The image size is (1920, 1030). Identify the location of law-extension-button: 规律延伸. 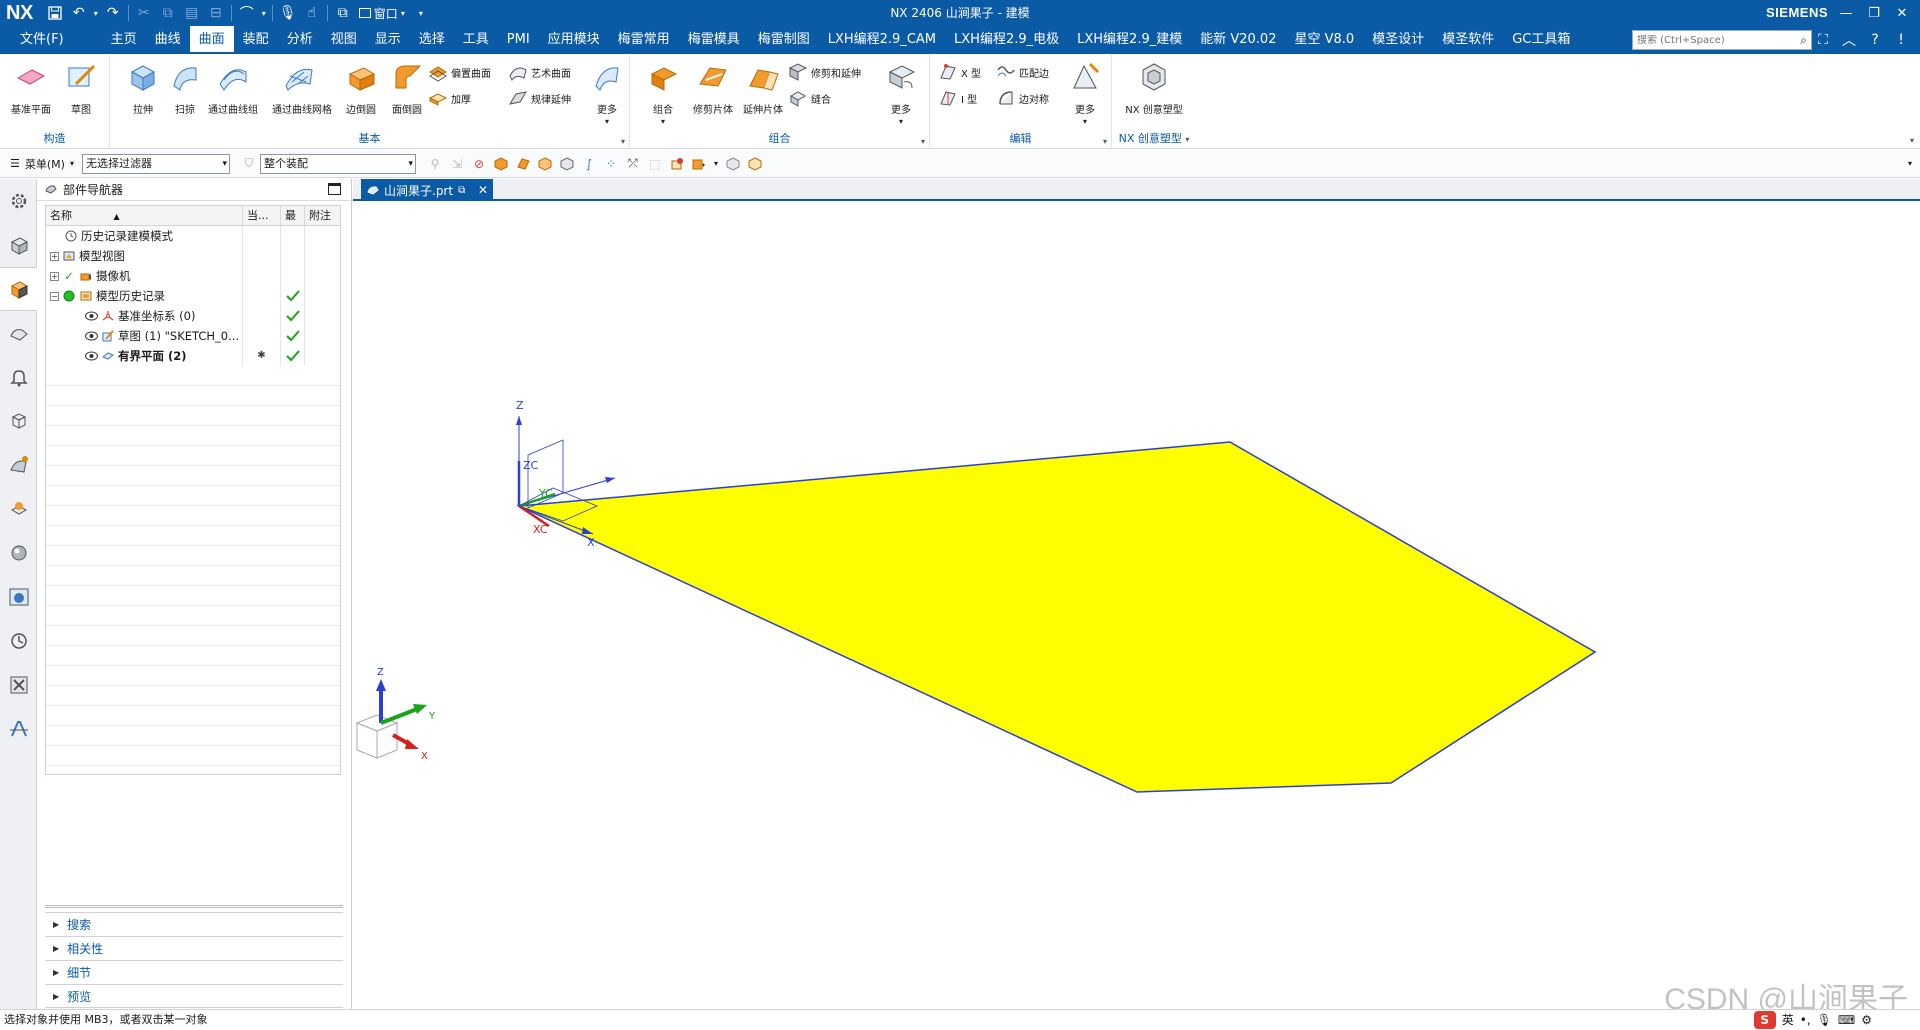
(539, 98).